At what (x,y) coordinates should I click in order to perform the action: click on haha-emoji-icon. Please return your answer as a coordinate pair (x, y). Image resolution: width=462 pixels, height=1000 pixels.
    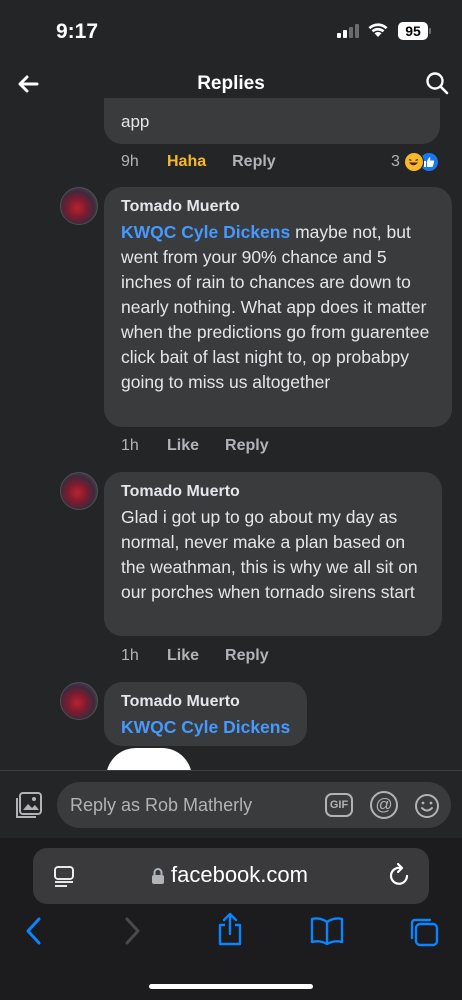
    Looking at the image, I should click on (413, 162).